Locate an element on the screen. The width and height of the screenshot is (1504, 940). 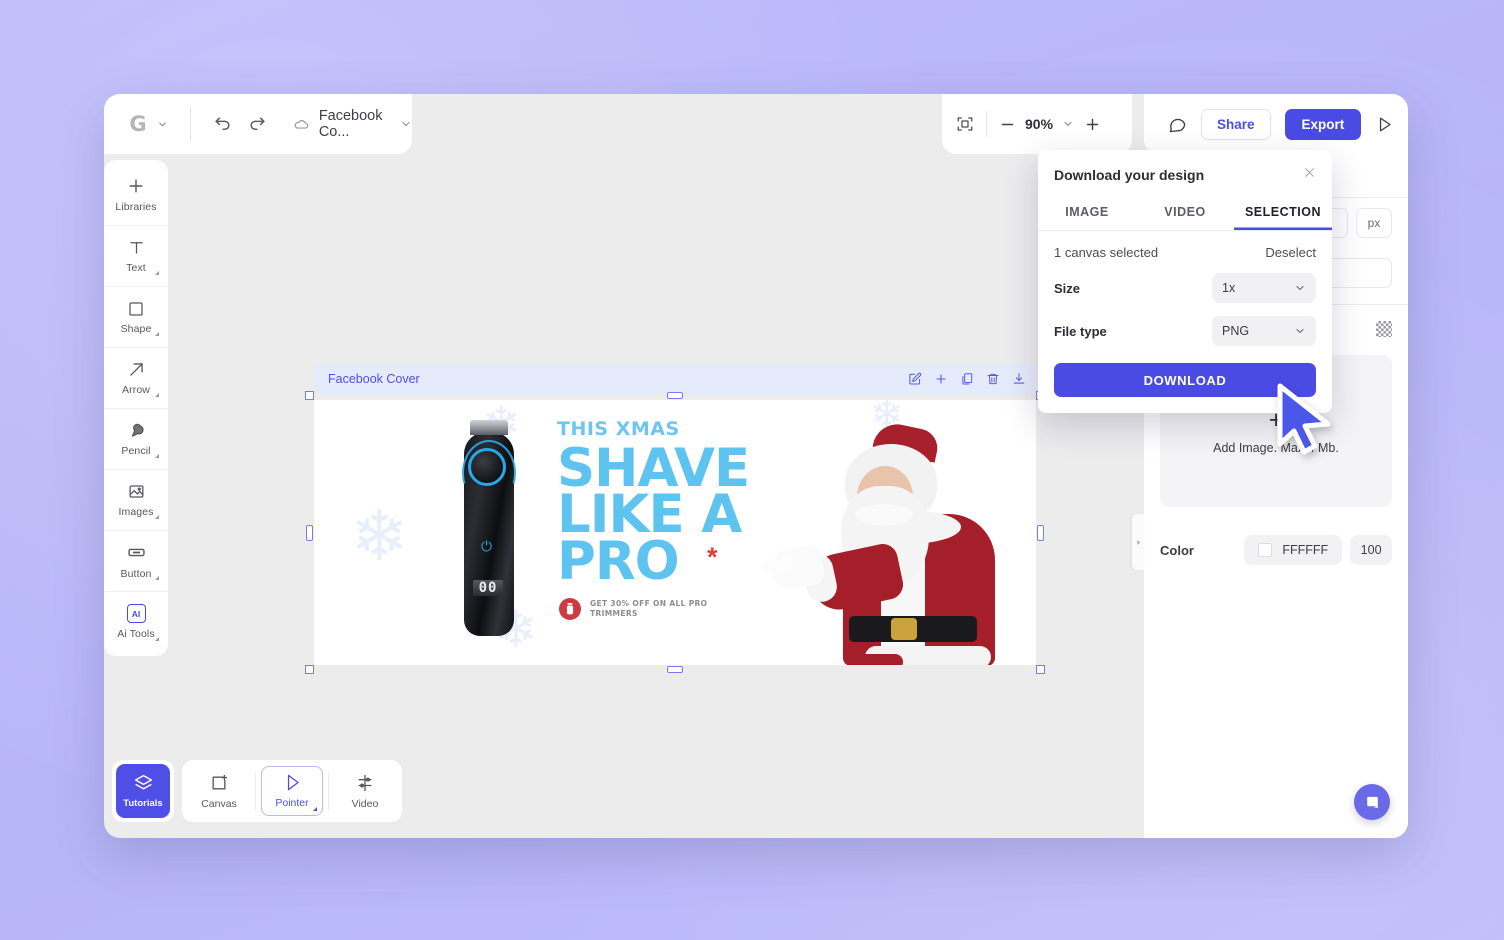
add-icon is located at coordinates (941, 379).